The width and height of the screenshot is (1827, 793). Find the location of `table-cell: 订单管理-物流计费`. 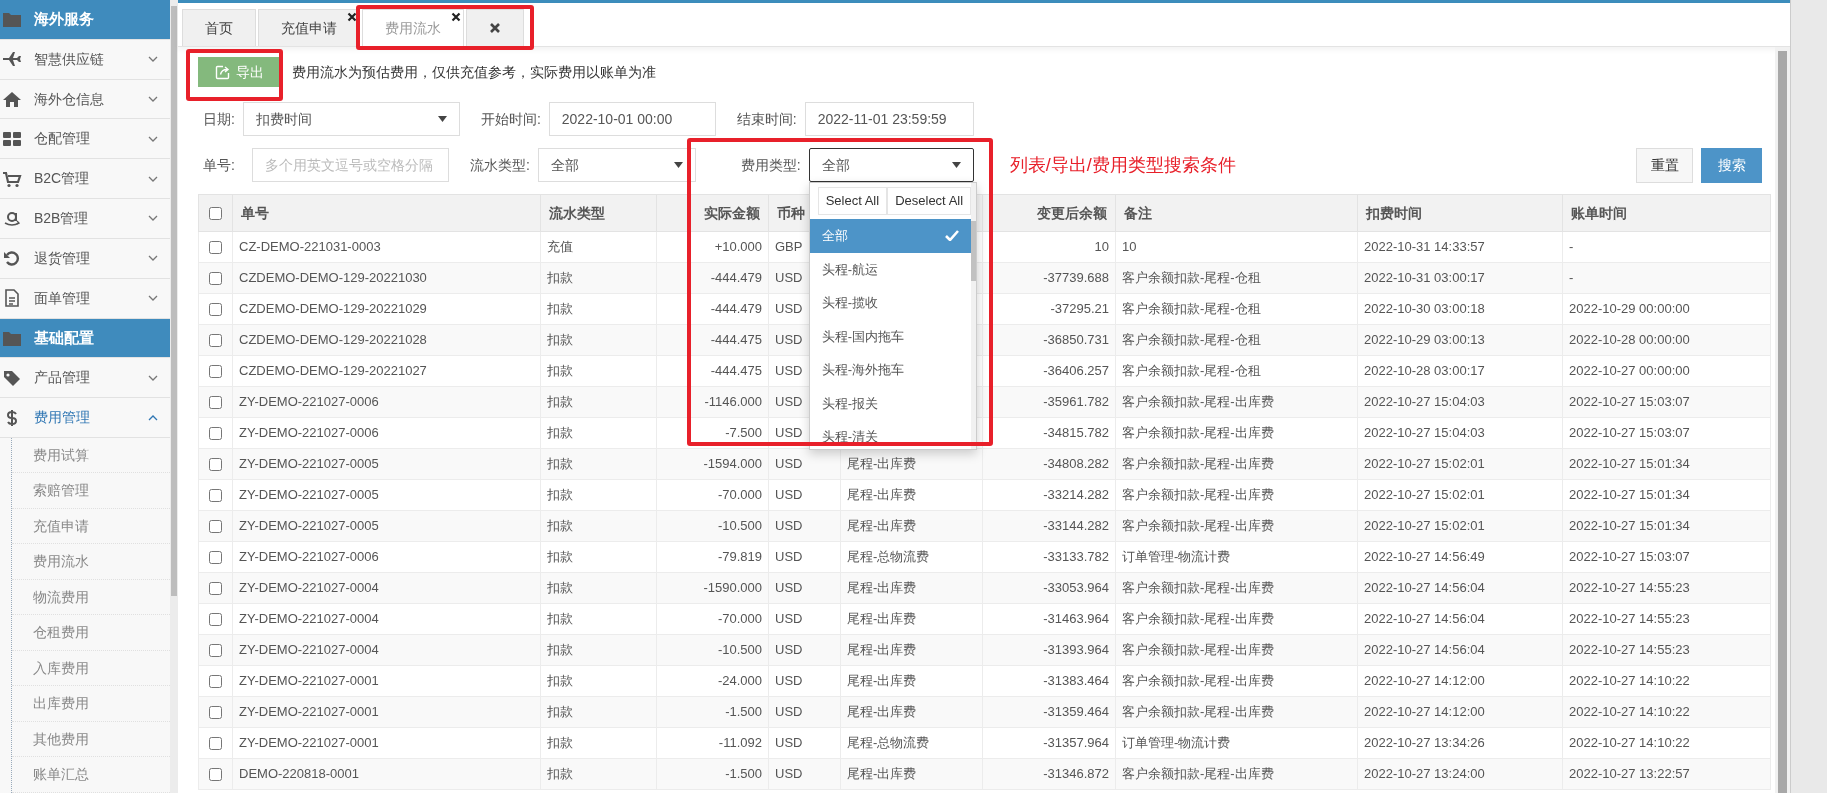

table-cell: 订单管理-物流计费 is located at coordinates (1236, 743).